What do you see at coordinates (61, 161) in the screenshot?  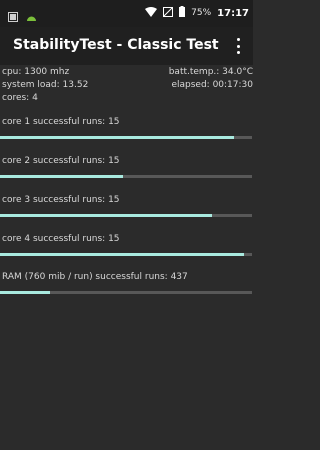 I see `core-2-label: core 2 successful runs: 15` at bounding box center [61, 161].